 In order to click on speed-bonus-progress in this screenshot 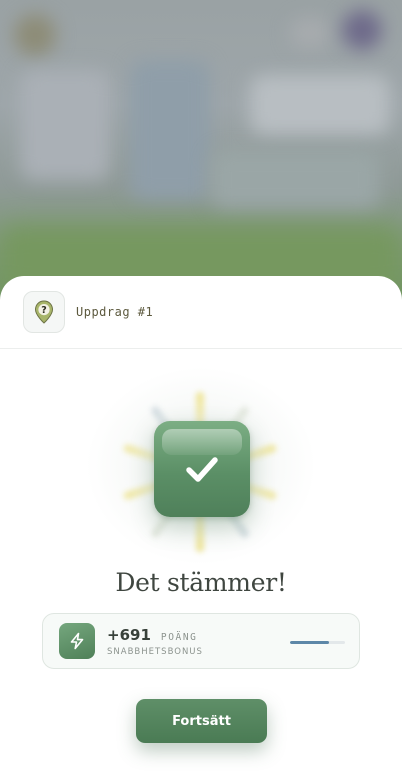, I will do `click(317, 642)`.